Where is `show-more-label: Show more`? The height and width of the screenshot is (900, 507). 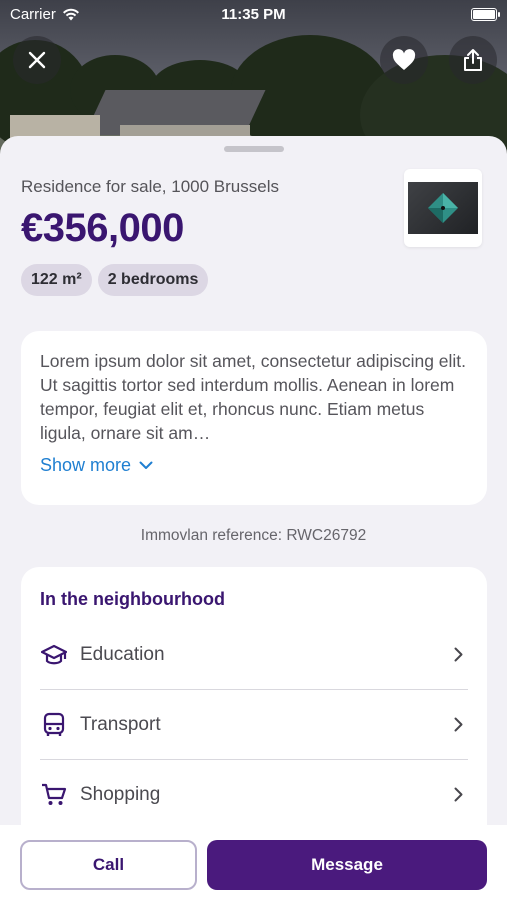 show-more-label: Show more is located at coordinates (86, 465).